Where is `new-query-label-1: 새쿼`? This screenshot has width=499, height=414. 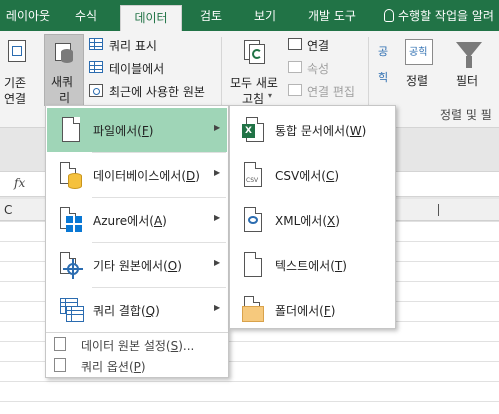 new-query-label-1: 새쿼 is located at coordinates (62, 82).